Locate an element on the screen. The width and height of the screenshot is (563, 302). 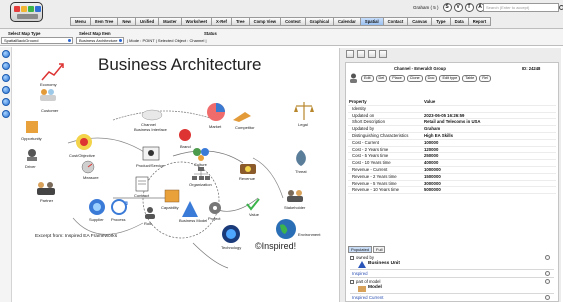
nav-tab-unified: Unified is located at coordinates (146, 21).